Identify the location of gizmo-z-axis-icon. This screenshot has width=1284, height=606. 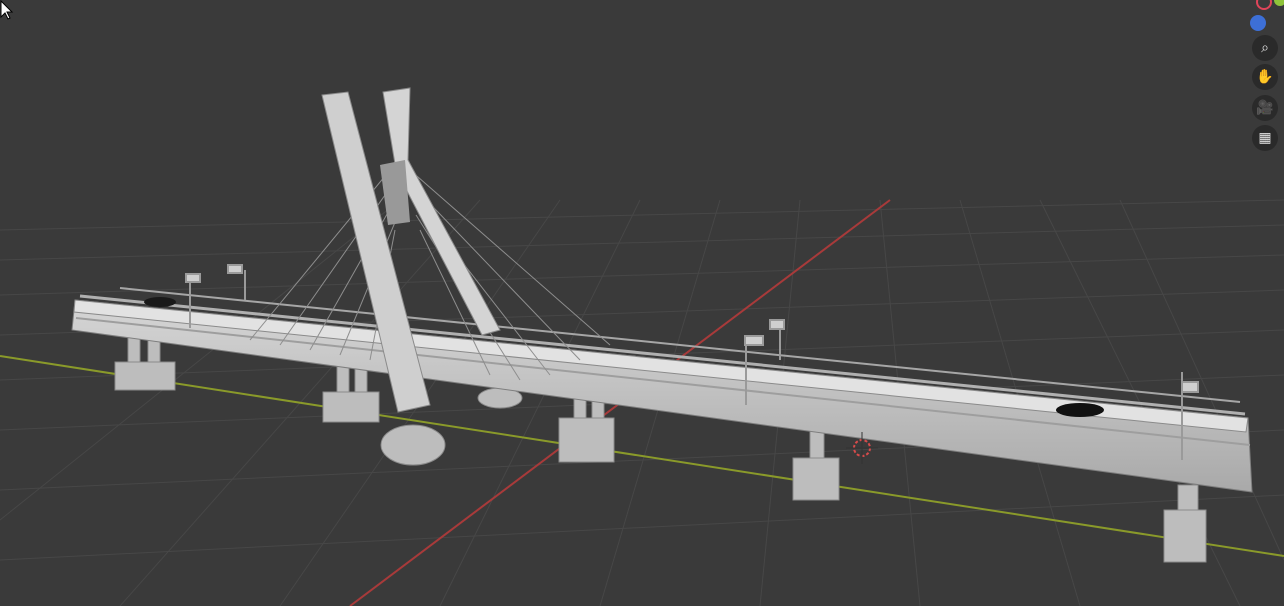
(1258, 23).